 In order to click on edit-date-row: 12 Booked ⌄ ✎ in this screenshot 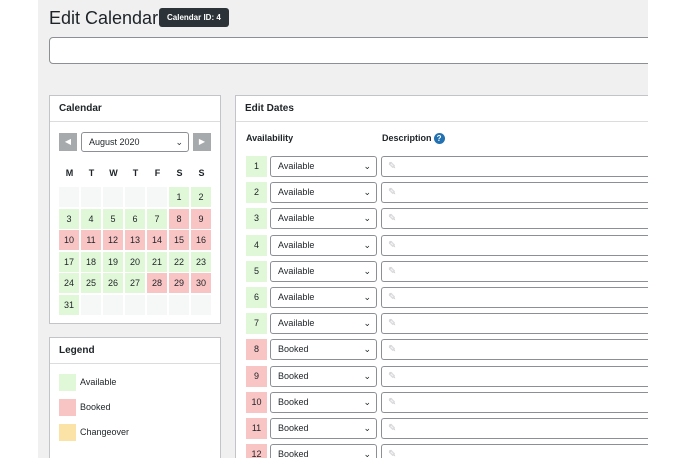, I will do `click(447, 451)`.